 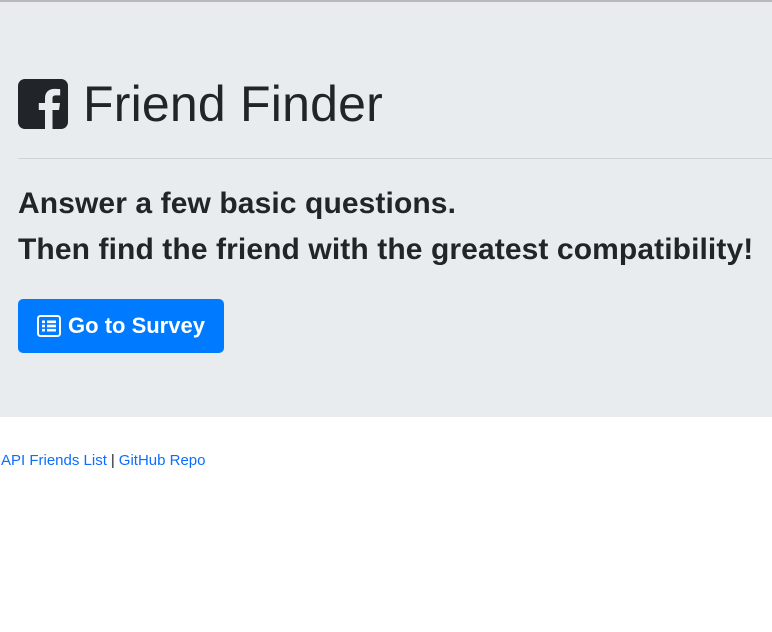 What do you see at coordinates (395, 158) in the screenshot?
I see `divider` at bounding box center [395, 158].